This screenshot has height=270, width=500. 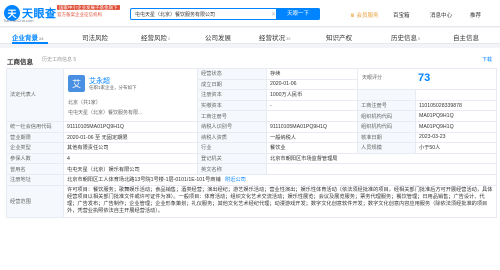 I want to click on tab-background: 企业背景24, so click(x=27, y=37).